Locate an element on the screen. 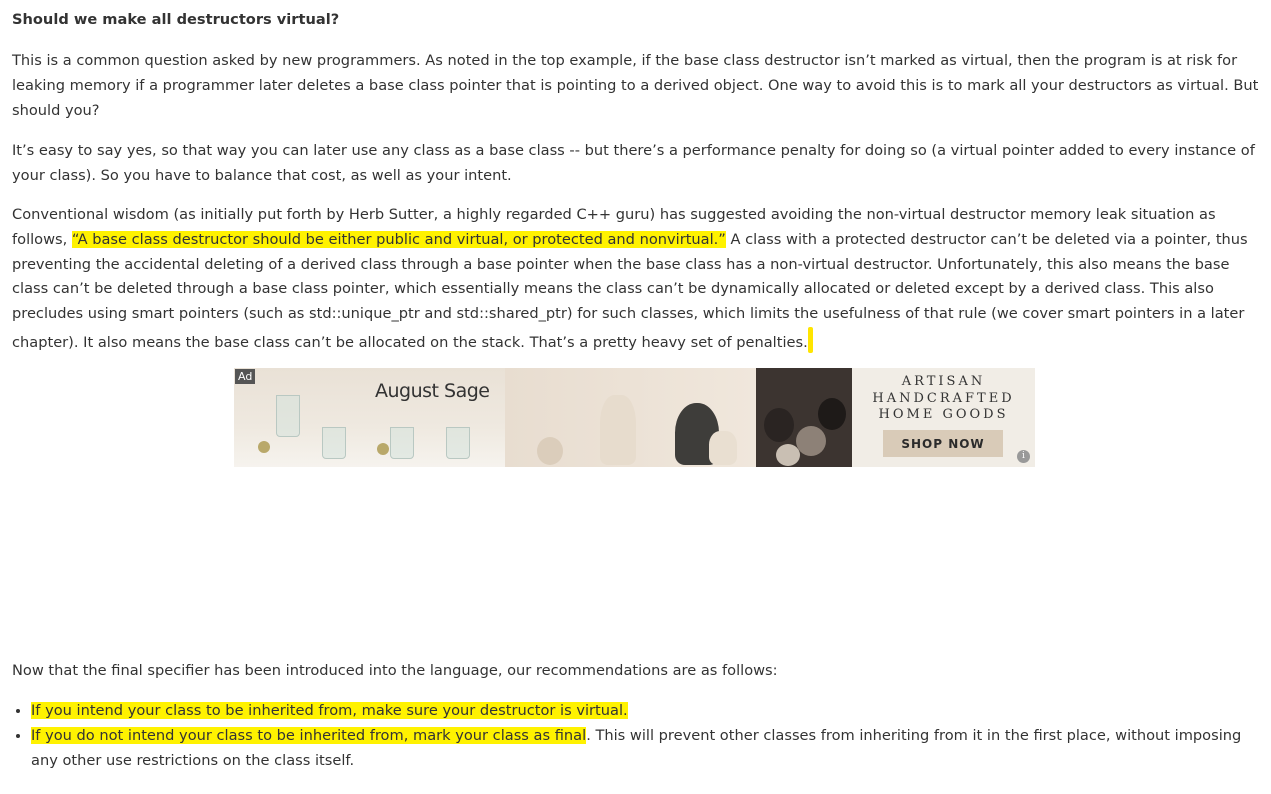  shop-now-button: SHOP NOW is located at coordinates (943, 443).